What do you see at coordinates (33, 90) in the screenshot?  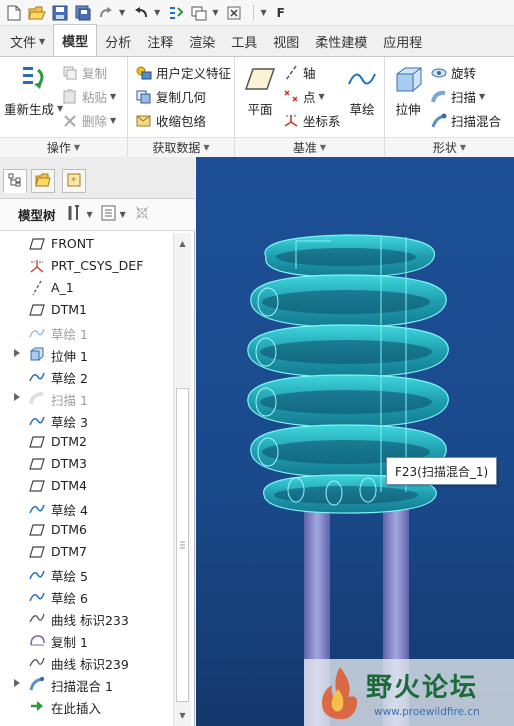 I see `regenerate-button: 重新生成 ▼` at bounding box center [33, 90].